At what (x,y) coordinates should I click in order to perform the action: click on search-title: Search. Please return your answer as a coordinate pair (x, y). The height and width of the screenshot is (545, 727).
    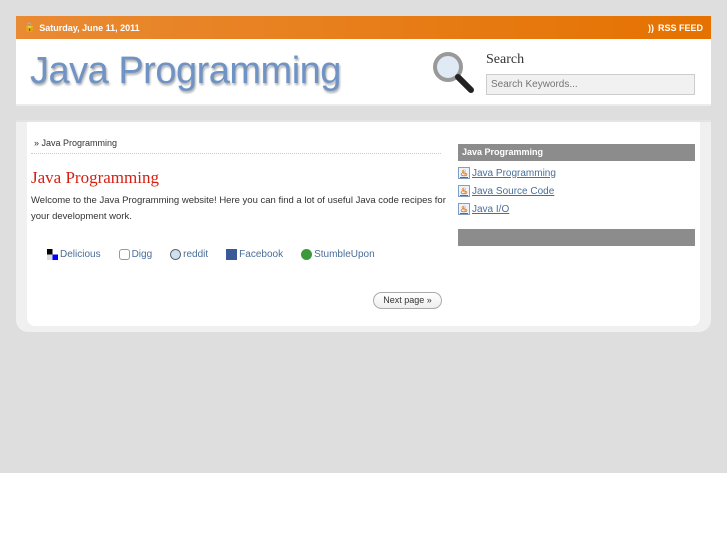
    Looking at the image, I should click on (505, 59).